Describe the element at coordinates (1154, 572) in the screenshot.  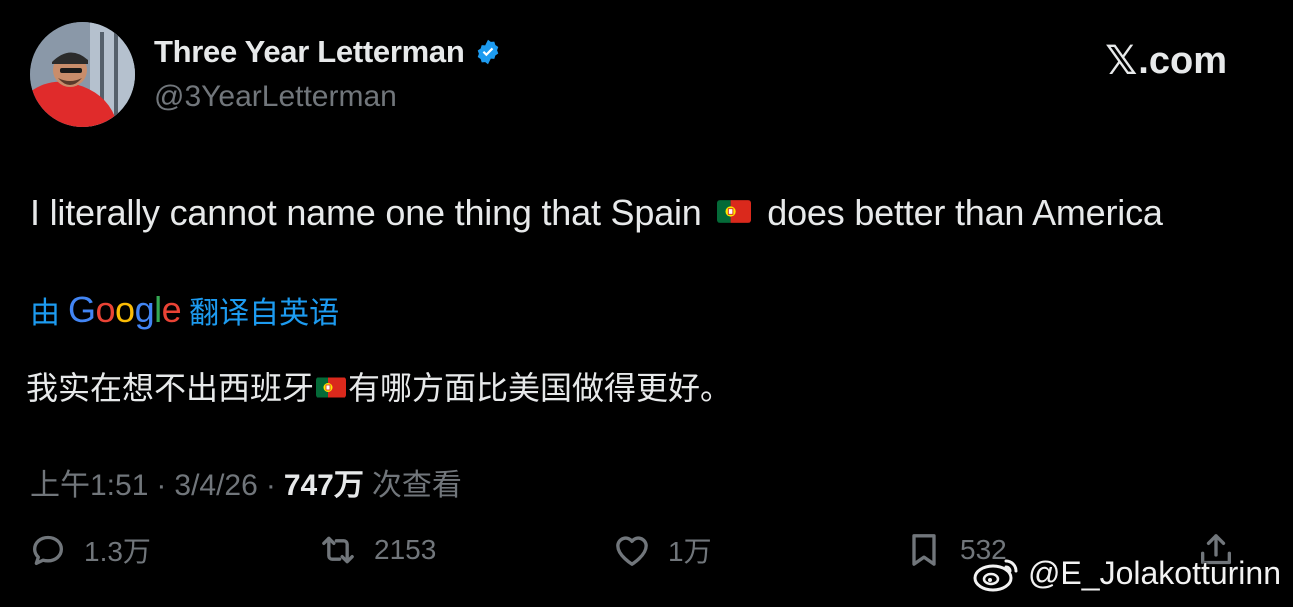
I see `watermark-text: @E_Jolakotturinn` at that location.